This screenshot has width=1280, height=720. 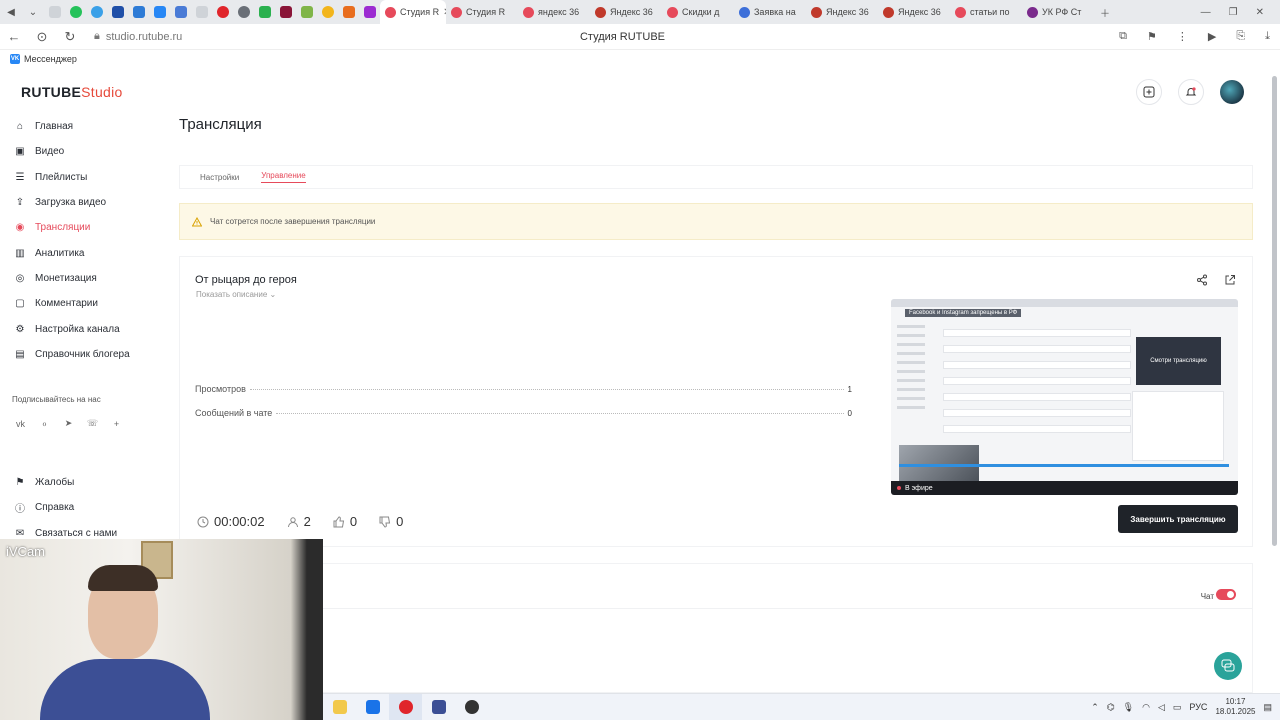 What do you see at coordinates (1267, 707) in the screenshot?
I see `notification-center-icon: ▤` at bounding box center [1267, 707].